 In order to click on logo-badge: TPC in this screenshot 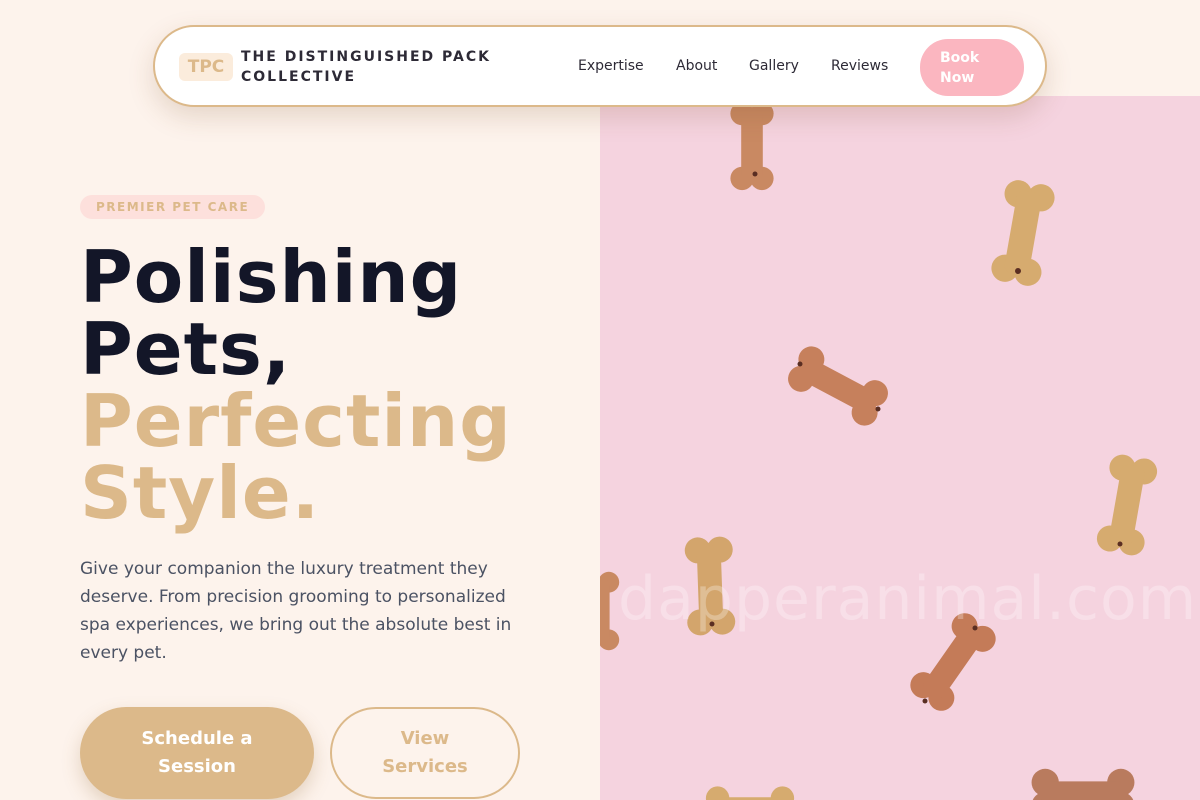, I will do `click(206, 67)`.